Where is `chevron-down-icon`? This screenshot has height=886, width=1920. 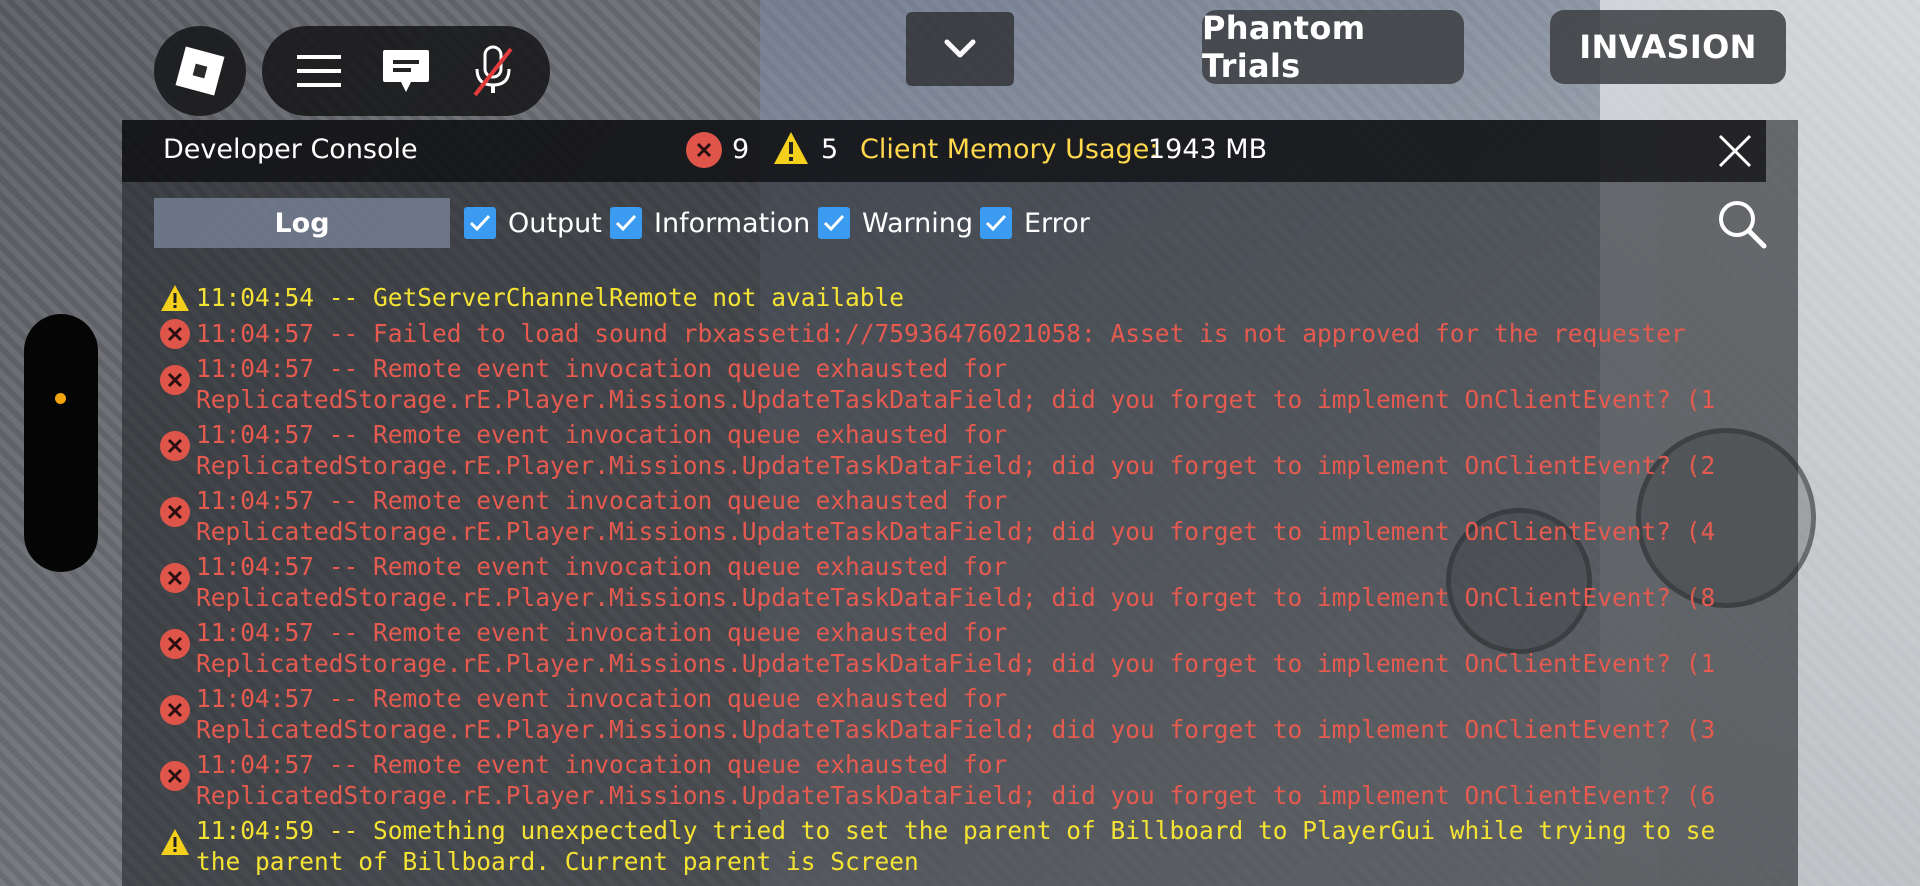
chevron-down-icon is located at coordinates (960, 48).